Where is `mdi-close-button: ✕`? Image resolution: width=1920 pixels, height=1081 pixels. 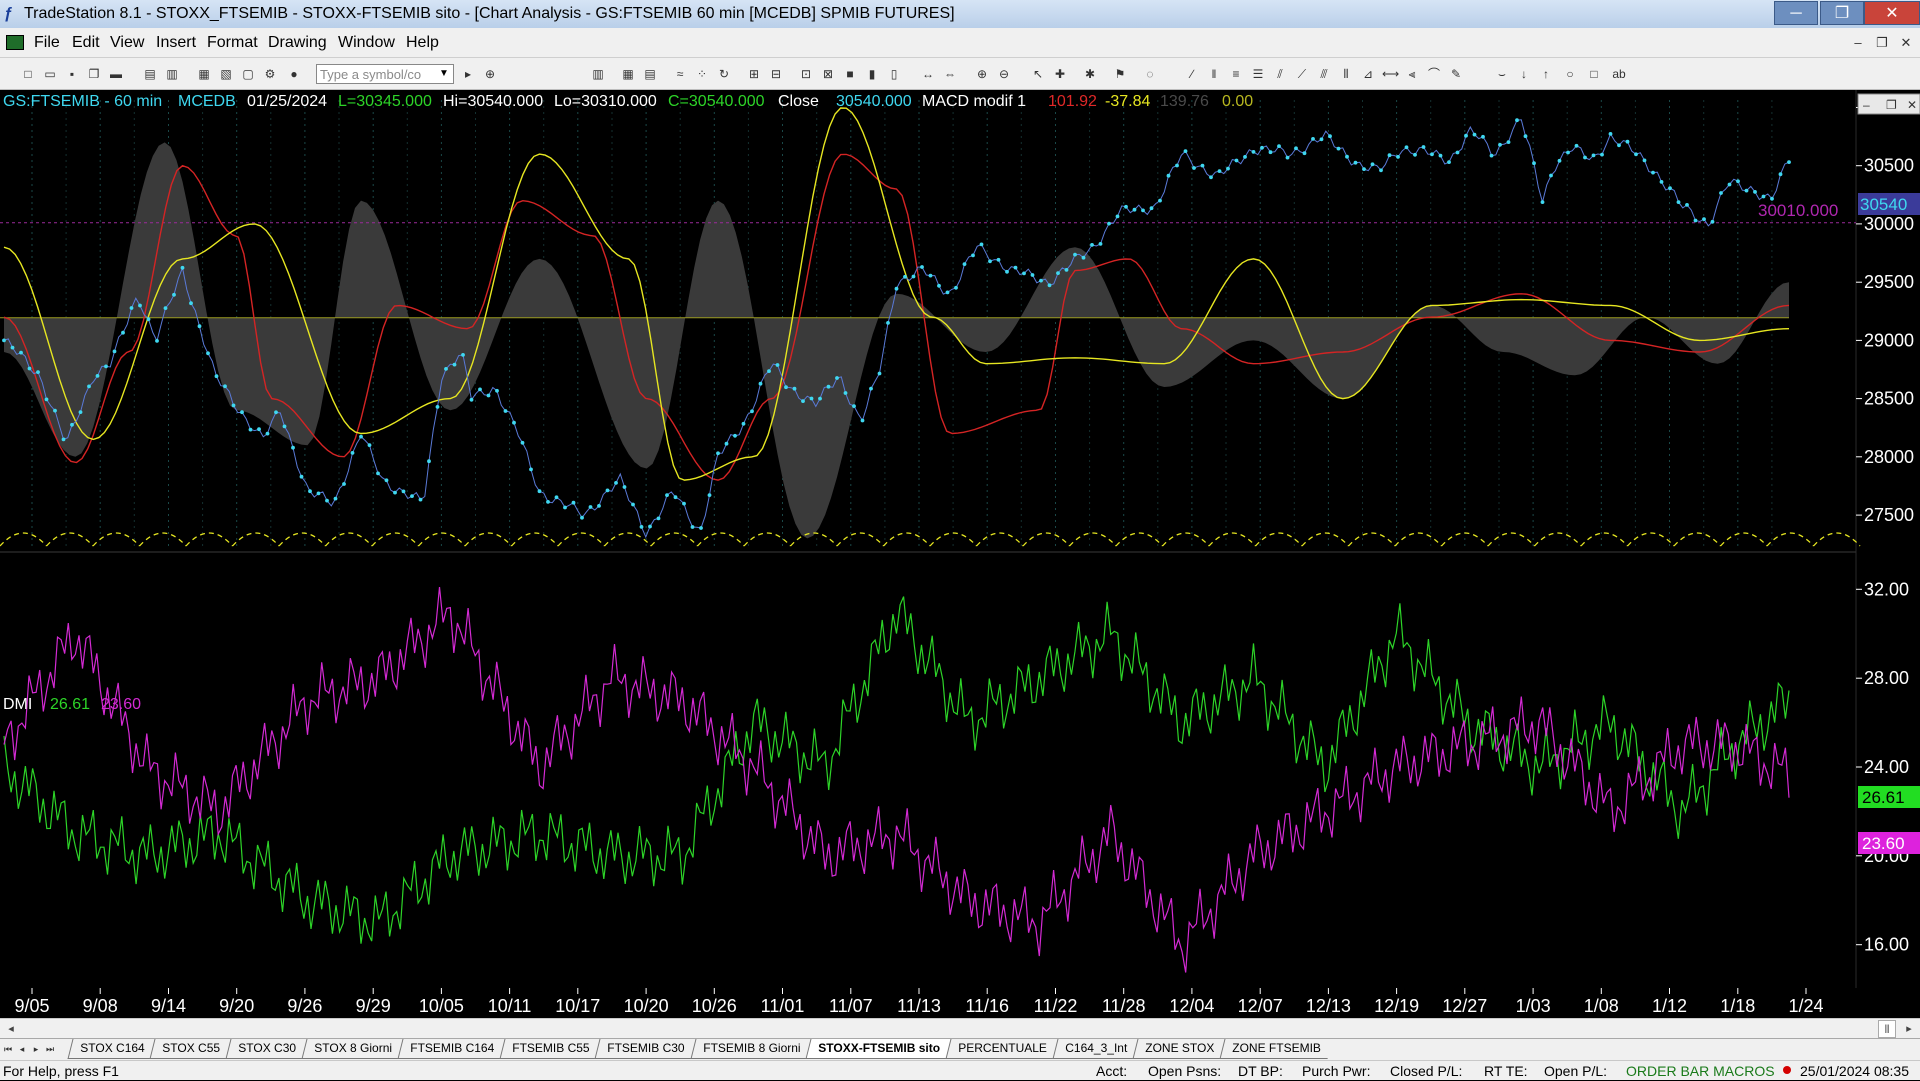 mdi-close-button: ✕ is located at coordinates (1906, 43).